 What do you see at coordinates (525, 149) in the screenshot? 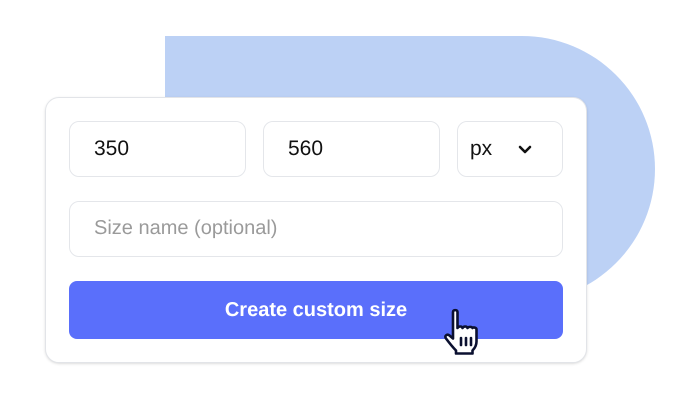
I see `chevron-down-icon` at bounding box center [525, 149].